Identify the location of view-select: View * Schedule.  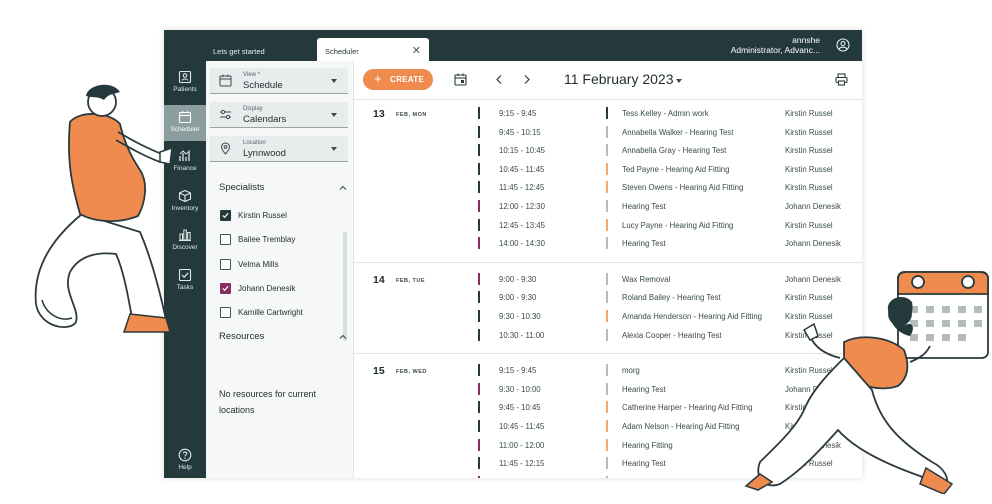
(279, 81).